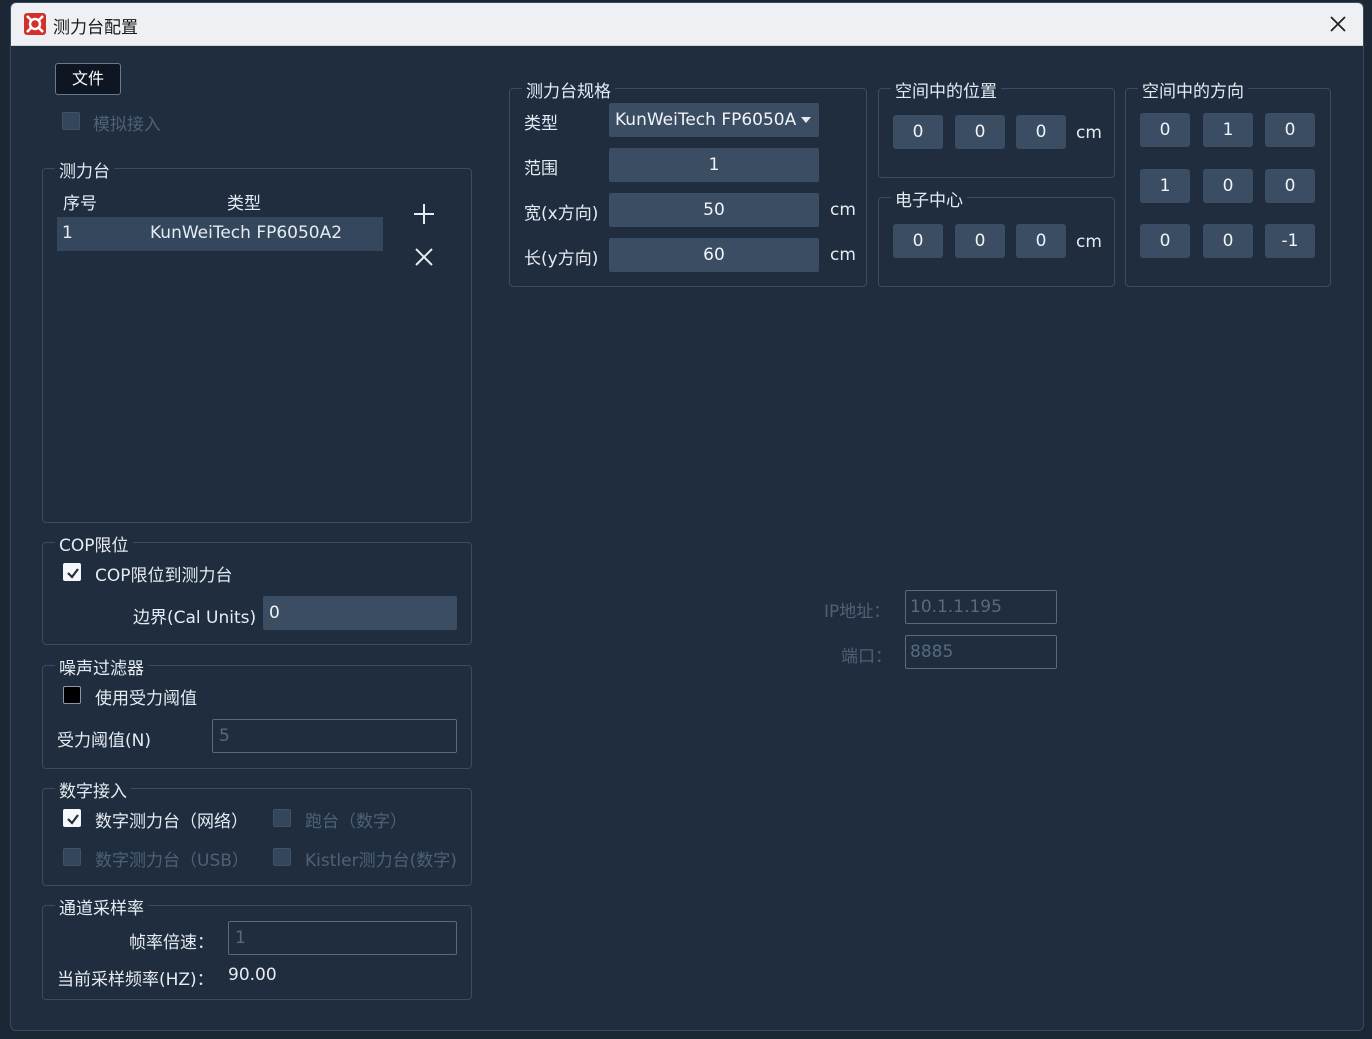  I want to click on threshold-label: 受力阈值(N), so click(104, 741).